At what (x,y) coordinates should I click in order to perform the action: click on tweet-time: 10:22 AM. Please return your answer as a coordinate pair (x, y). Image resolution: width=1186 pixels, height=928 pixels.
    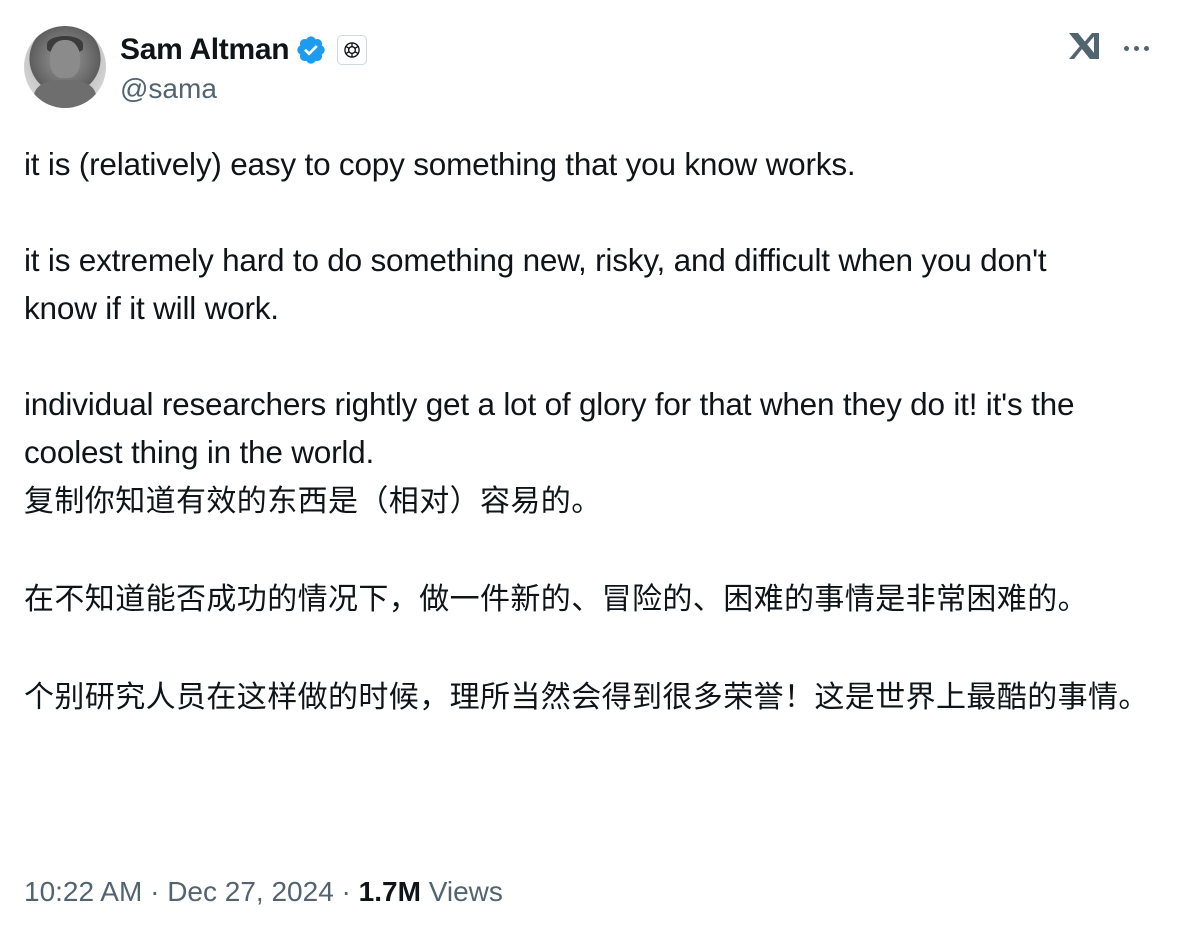
    Looking at the image, I should click on (83, 892).